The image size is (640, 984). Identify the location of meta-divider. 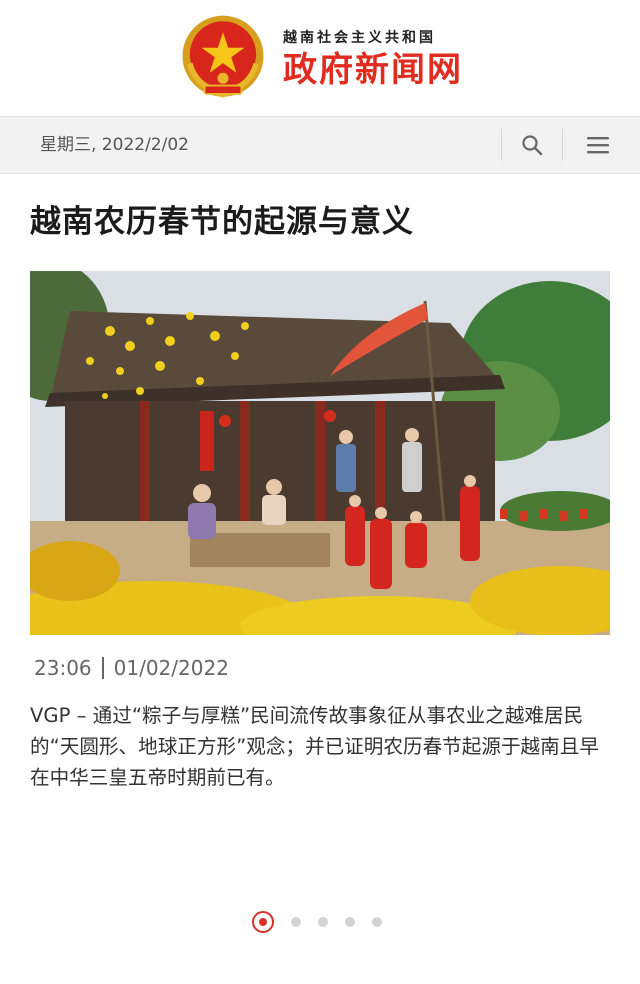
(102, 668).